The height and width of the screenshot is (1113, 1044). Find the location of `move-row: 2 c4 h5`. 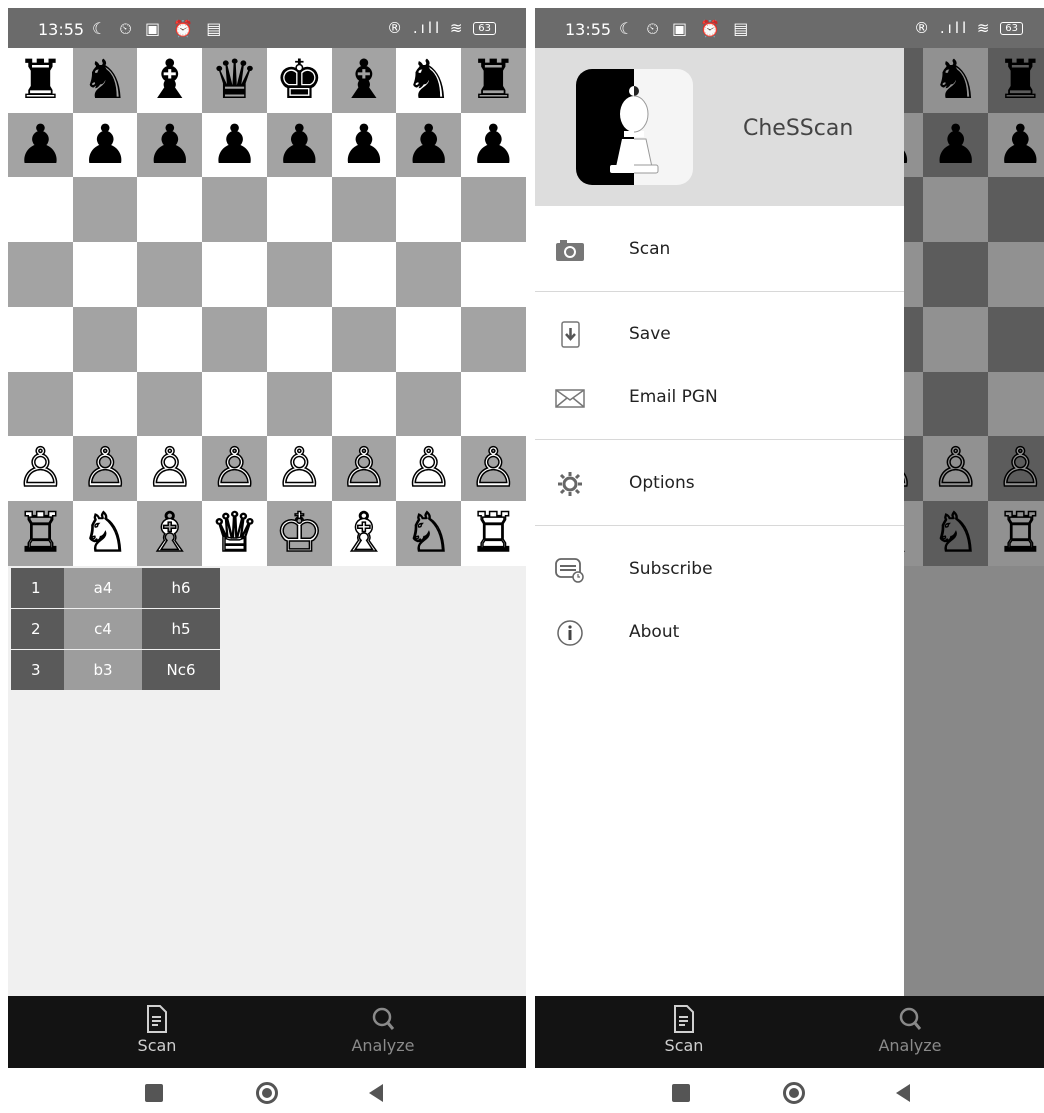

move-row: 2 c4 h5 is located at coordinates (115, 629).